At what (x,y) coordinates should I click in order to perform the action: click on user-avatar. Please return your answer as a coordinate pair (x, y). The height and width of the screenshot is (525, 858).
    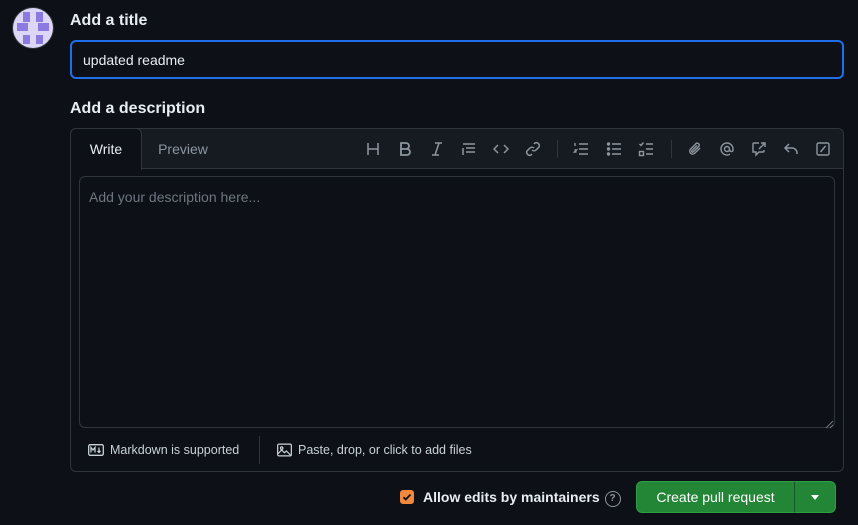
    Looking at the image, I should click on (33, 28).